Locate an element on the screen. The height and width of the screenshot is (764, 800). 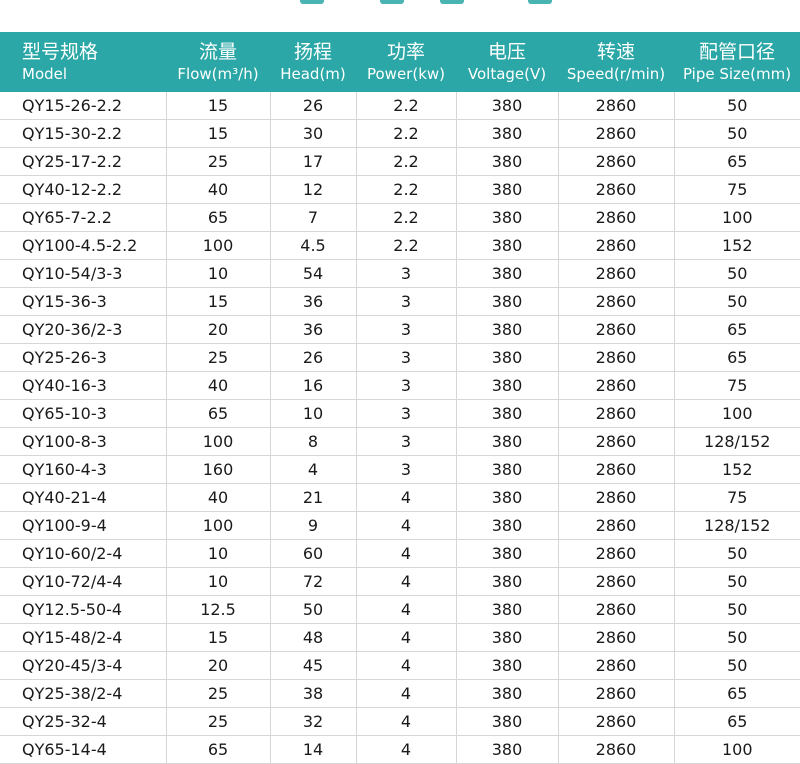
header-model: 型号规格 Model is located at coordinates (83, 62).